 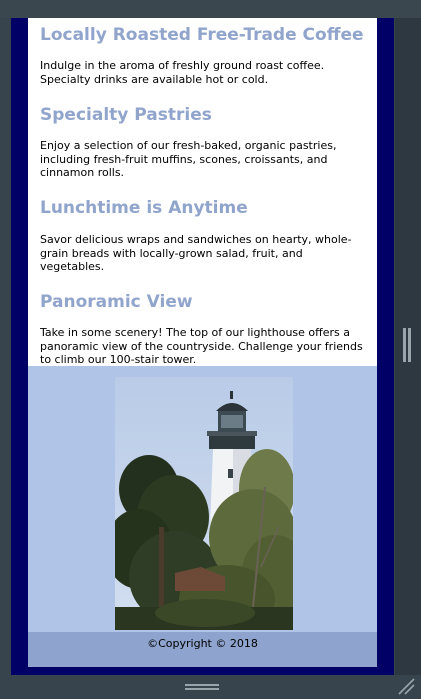 What do you see at coordinates (126, 115) in the screenshot?
I see `section-heading-pastries: Specialty Pastries` at bounding box center [126, 115].